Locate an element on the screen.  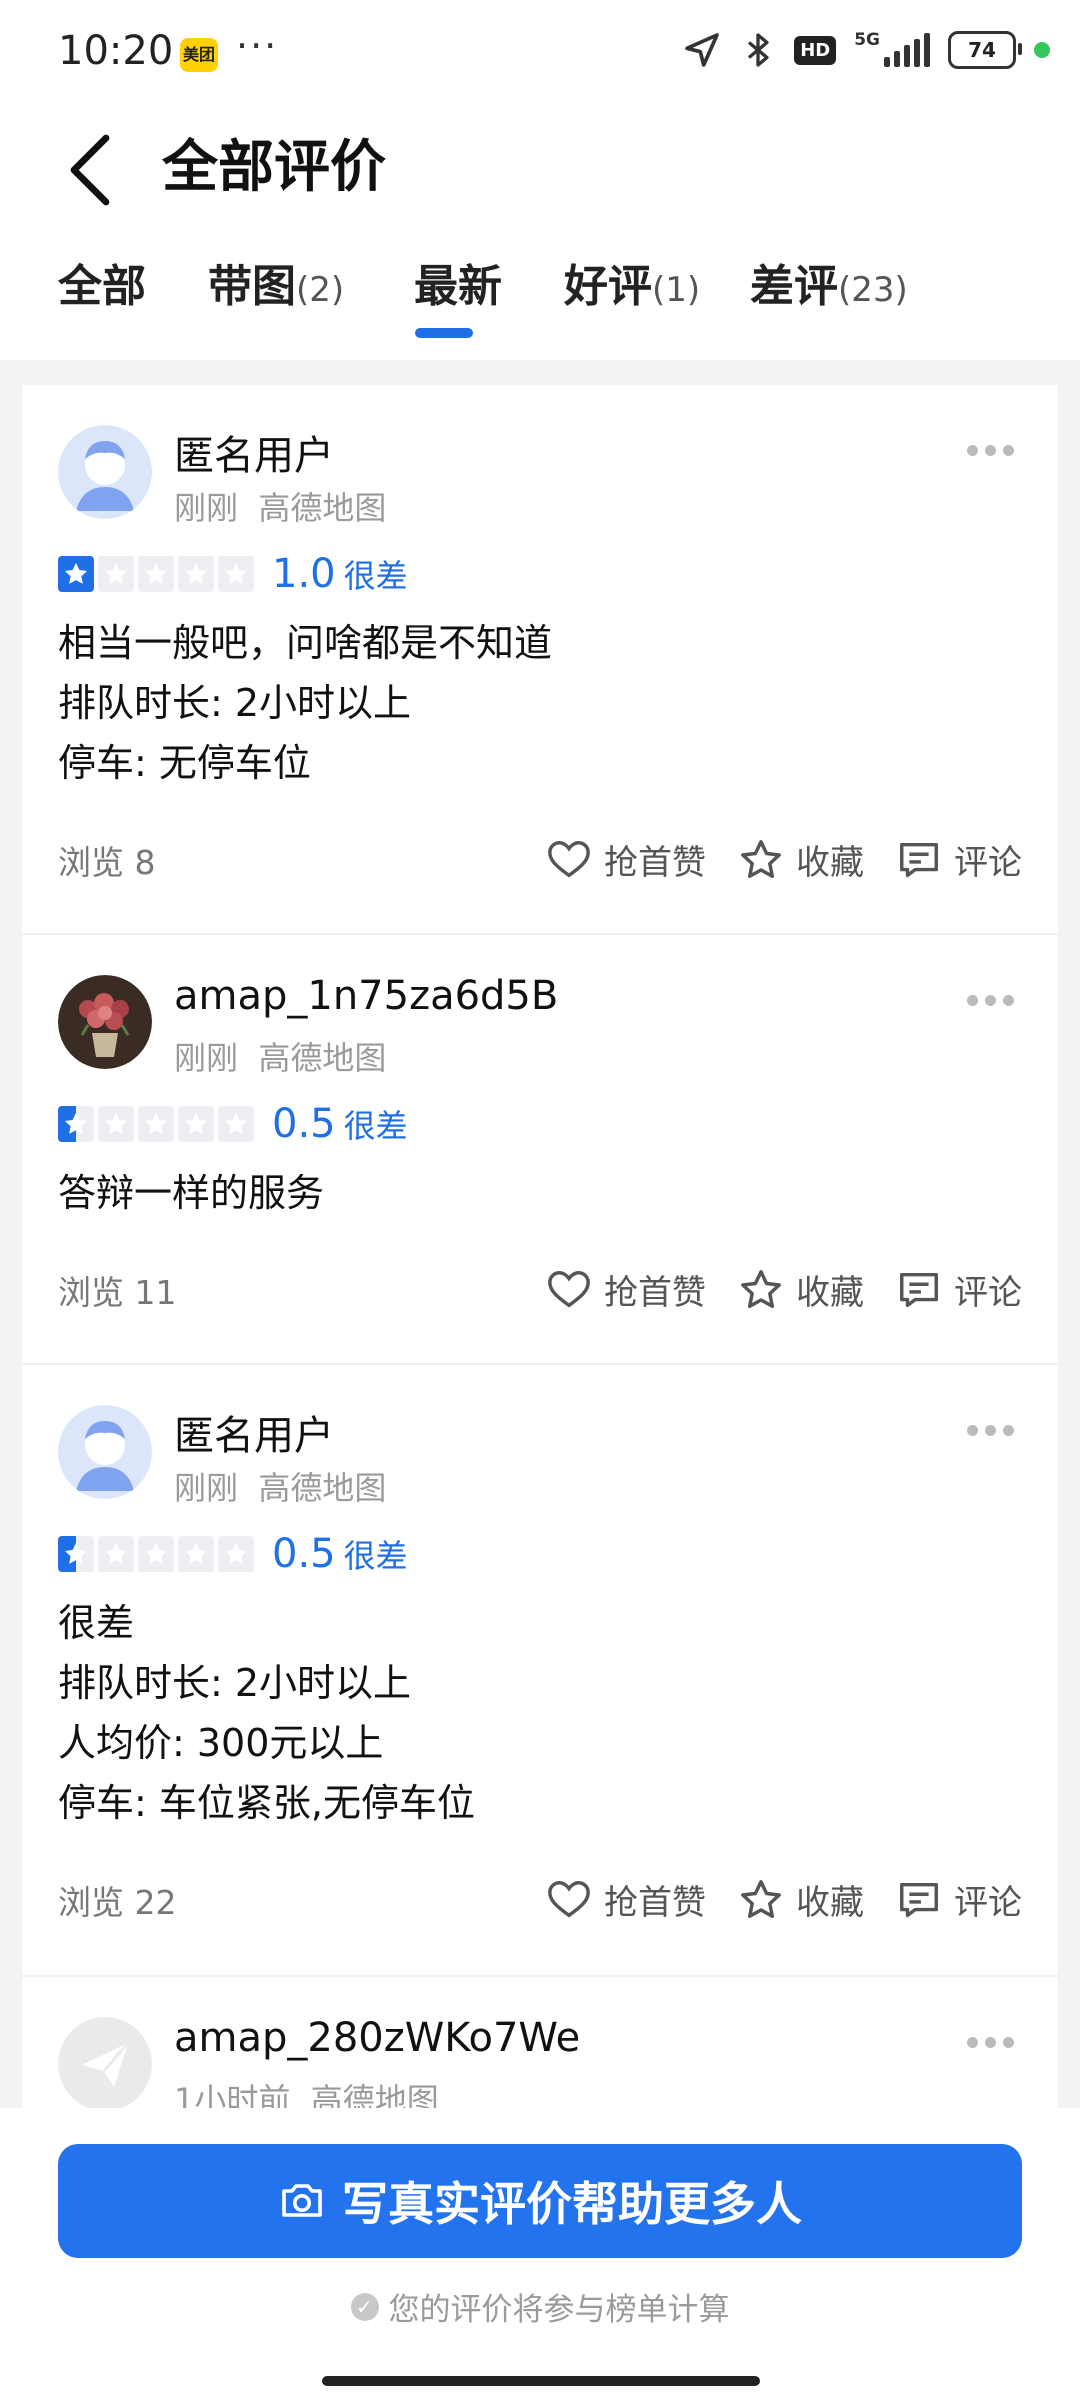
heart-icon is located at coordinates (569, 1898).